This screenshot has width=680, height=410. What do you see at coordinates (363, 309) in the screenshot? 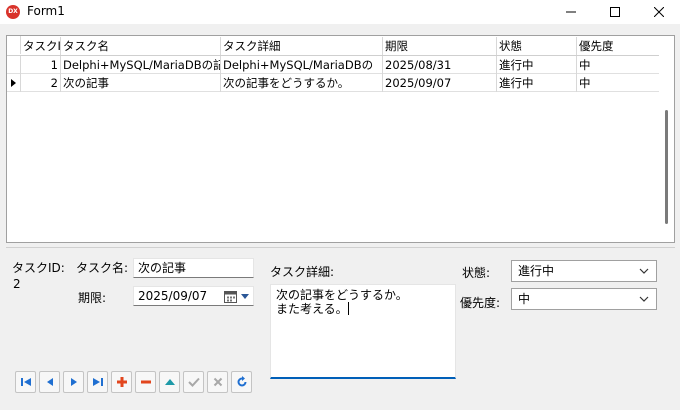
I see `memo-line-with-caret: また考える。` at bounding box center [363, 309].